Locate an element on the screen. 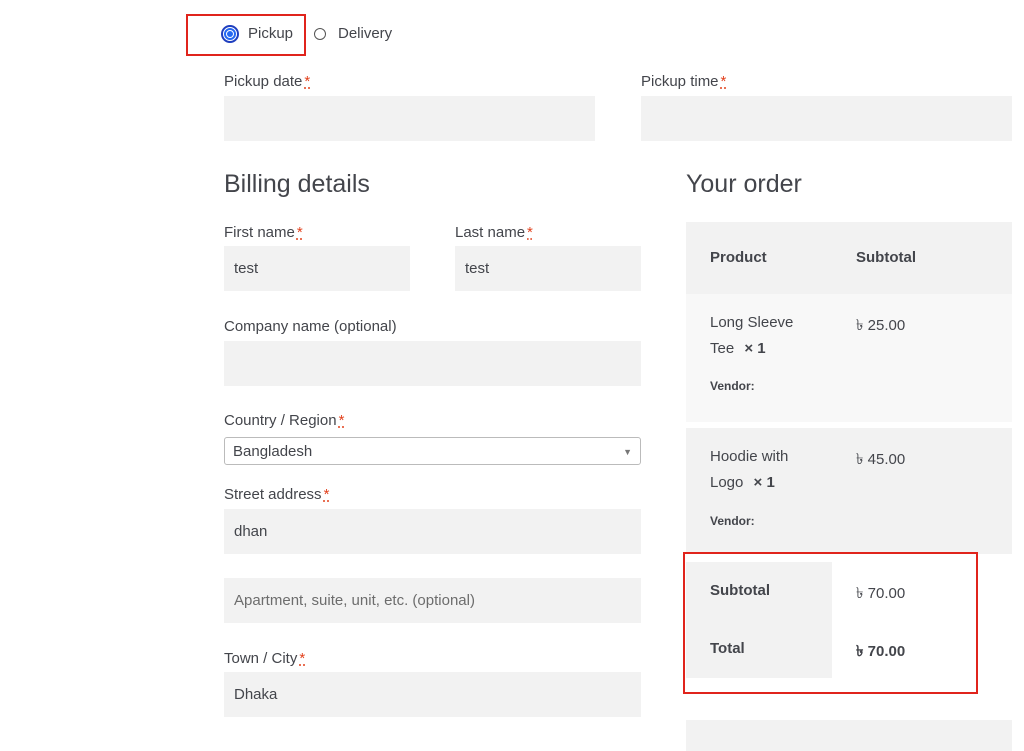 The image size is (1024, 751). pickup-date-label: Pickup date * is located at coordinates (267, 81).